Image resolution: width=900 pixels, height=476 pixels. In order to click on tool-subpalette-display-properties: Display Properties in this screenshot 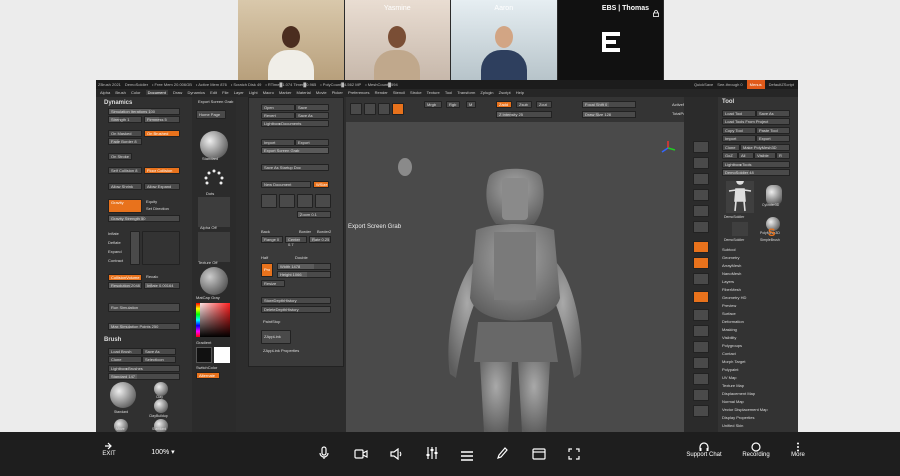, I will do `click(738, 417)`.